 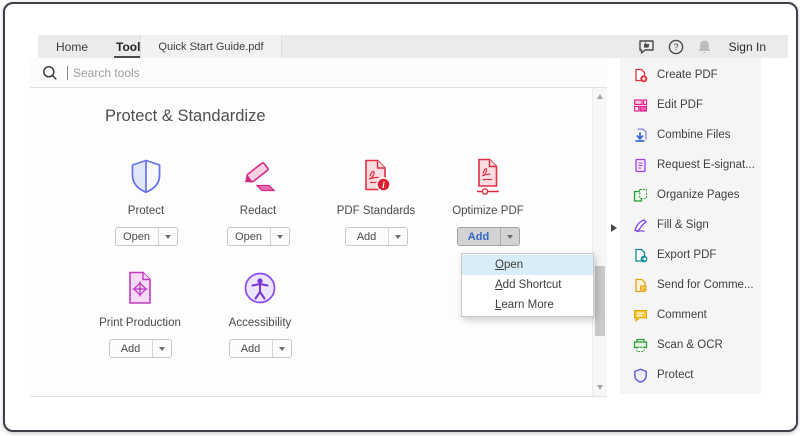 What do you see at coordinates (67, 72) in the screenshot?
I see `text-cursor` at bounding box center [67, 72].